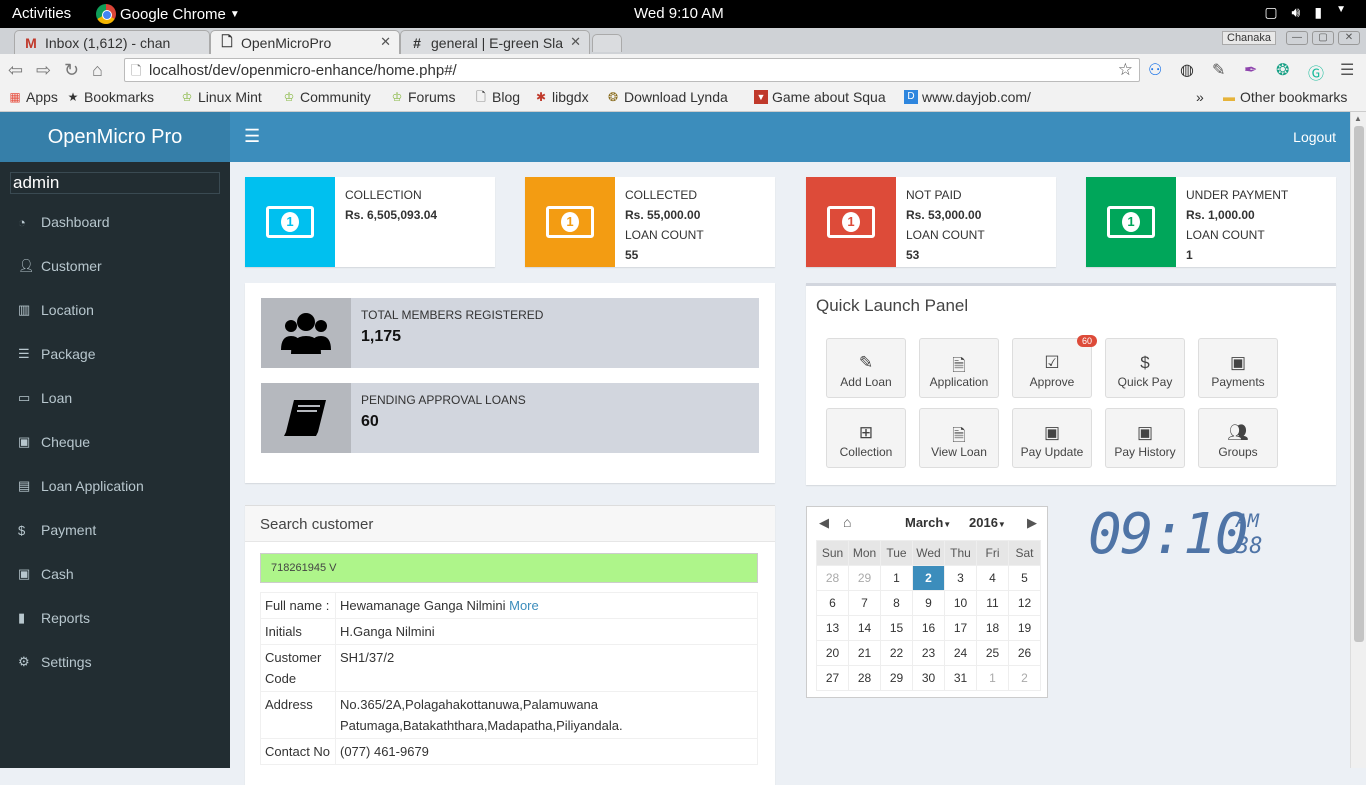 This screenshot has width=1366, height=785. I want to click on calendar-day: 17, so click(960, 628).